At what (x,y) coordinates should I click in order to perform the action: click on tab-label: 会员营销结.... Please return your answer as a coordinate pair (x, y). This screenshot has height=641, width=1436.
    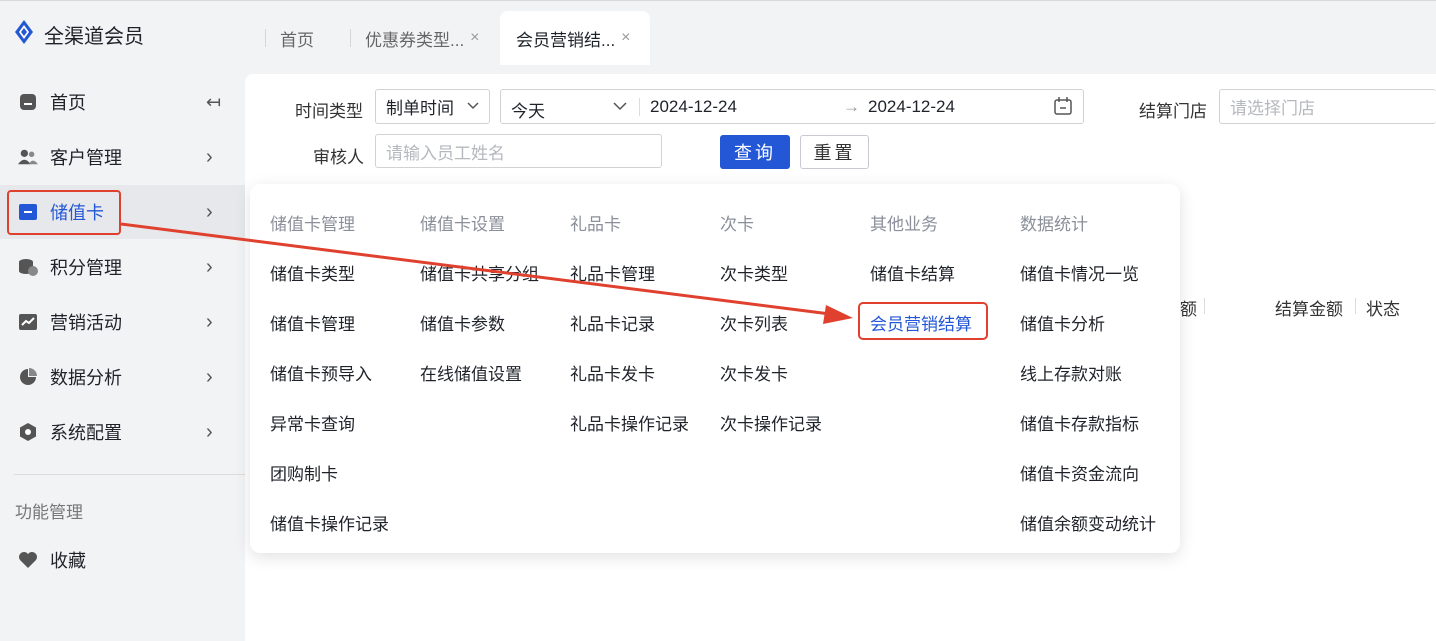
    Looking at the image, I should click on (566, 40).